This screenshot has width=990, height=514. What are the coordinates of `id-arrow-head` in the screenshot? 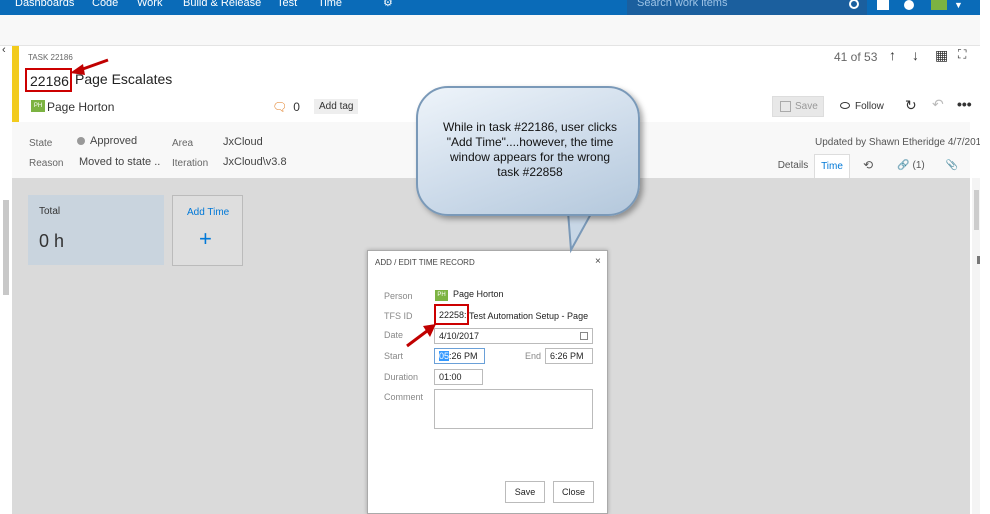 It's located at (77, 69).